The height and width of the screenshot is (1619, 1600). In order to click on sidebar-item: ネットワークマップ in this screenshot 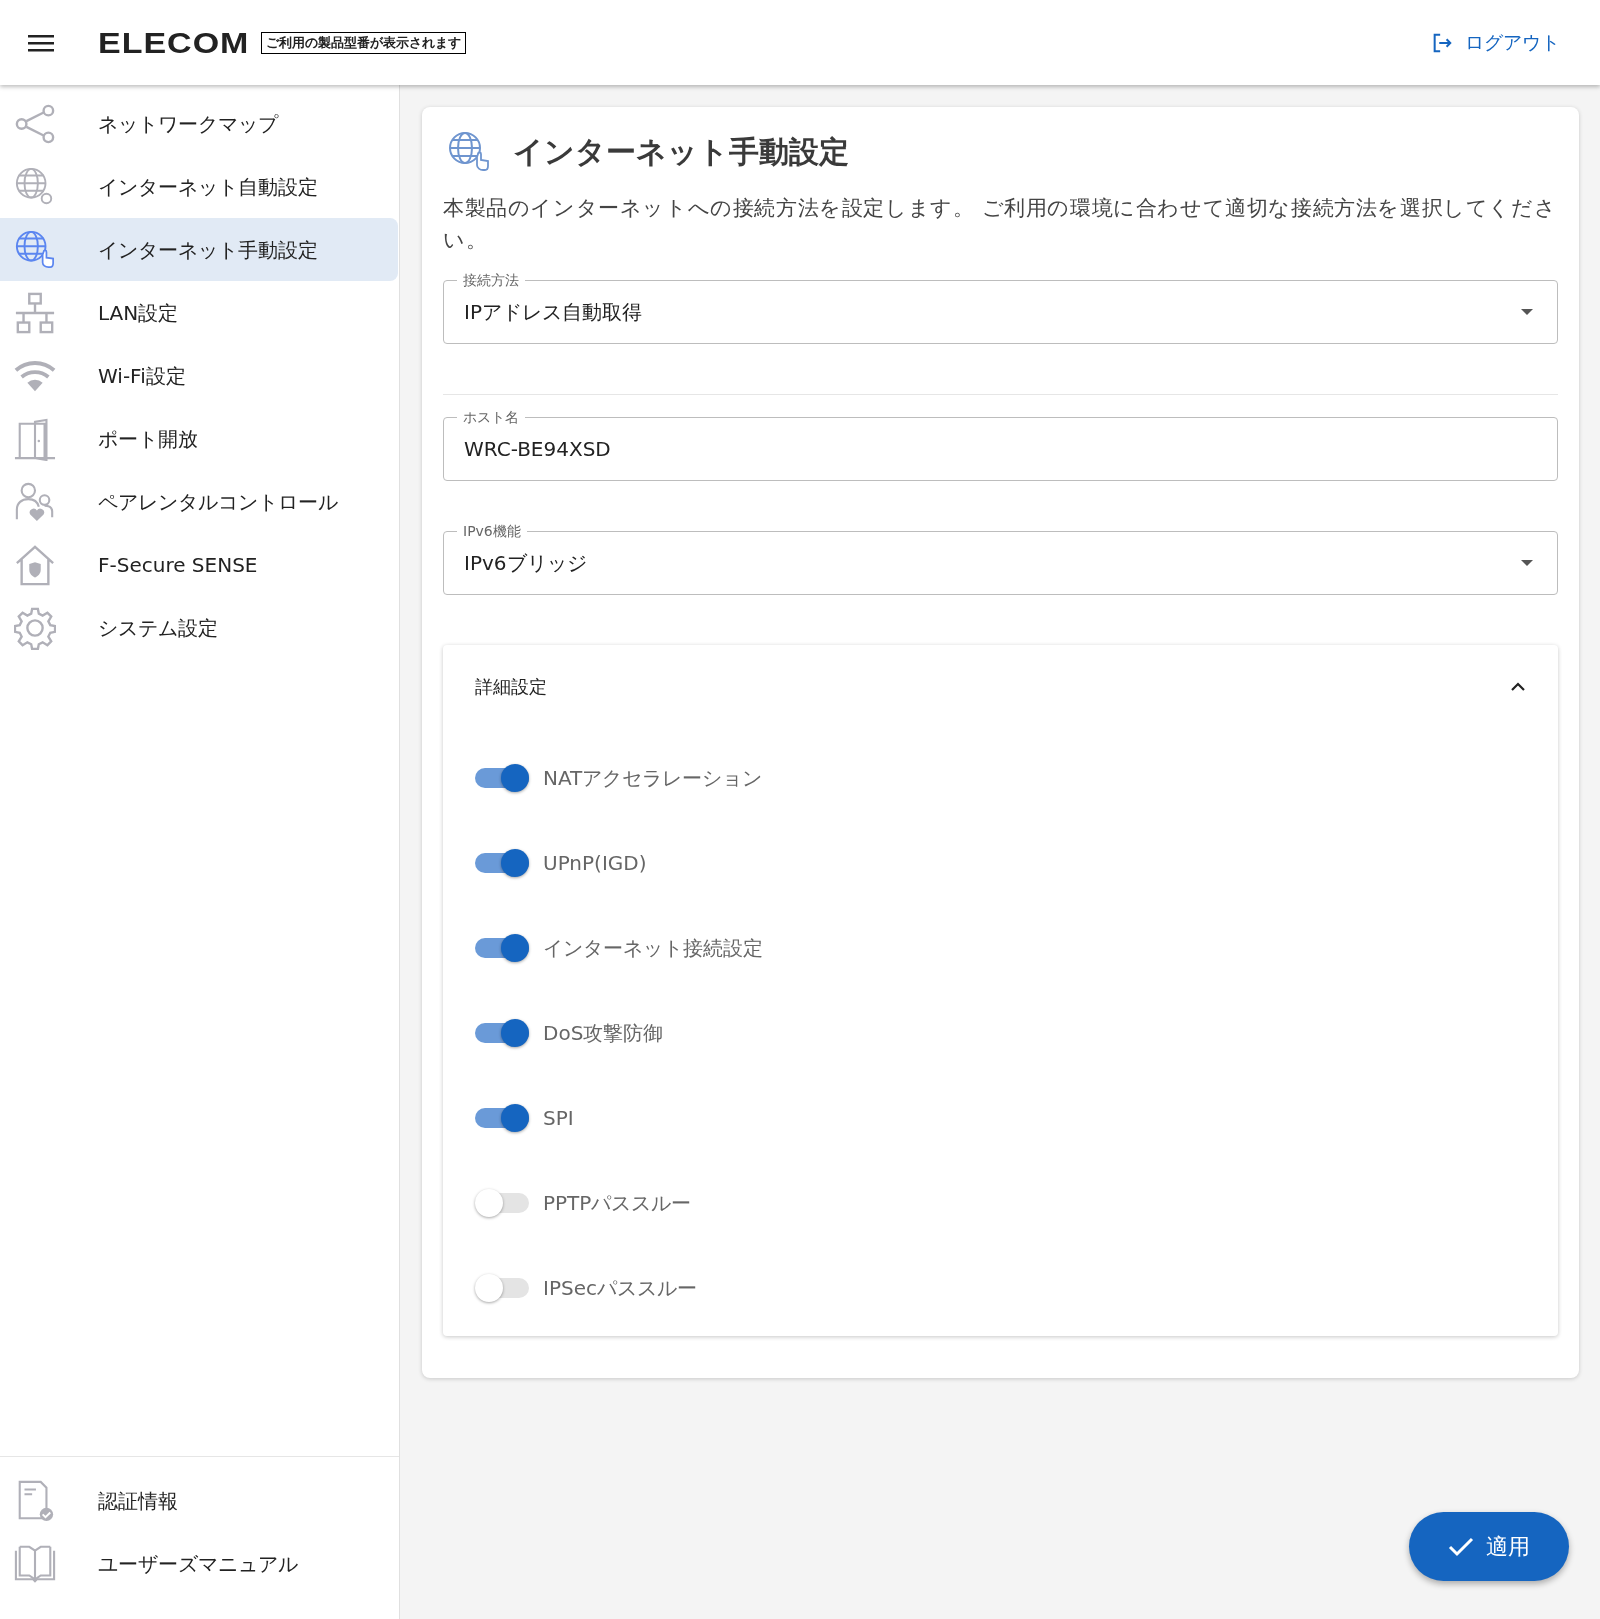, I will do `click(199, 123)`.